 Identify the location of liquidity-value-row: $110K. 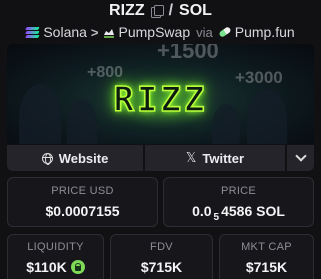
(55, 267).